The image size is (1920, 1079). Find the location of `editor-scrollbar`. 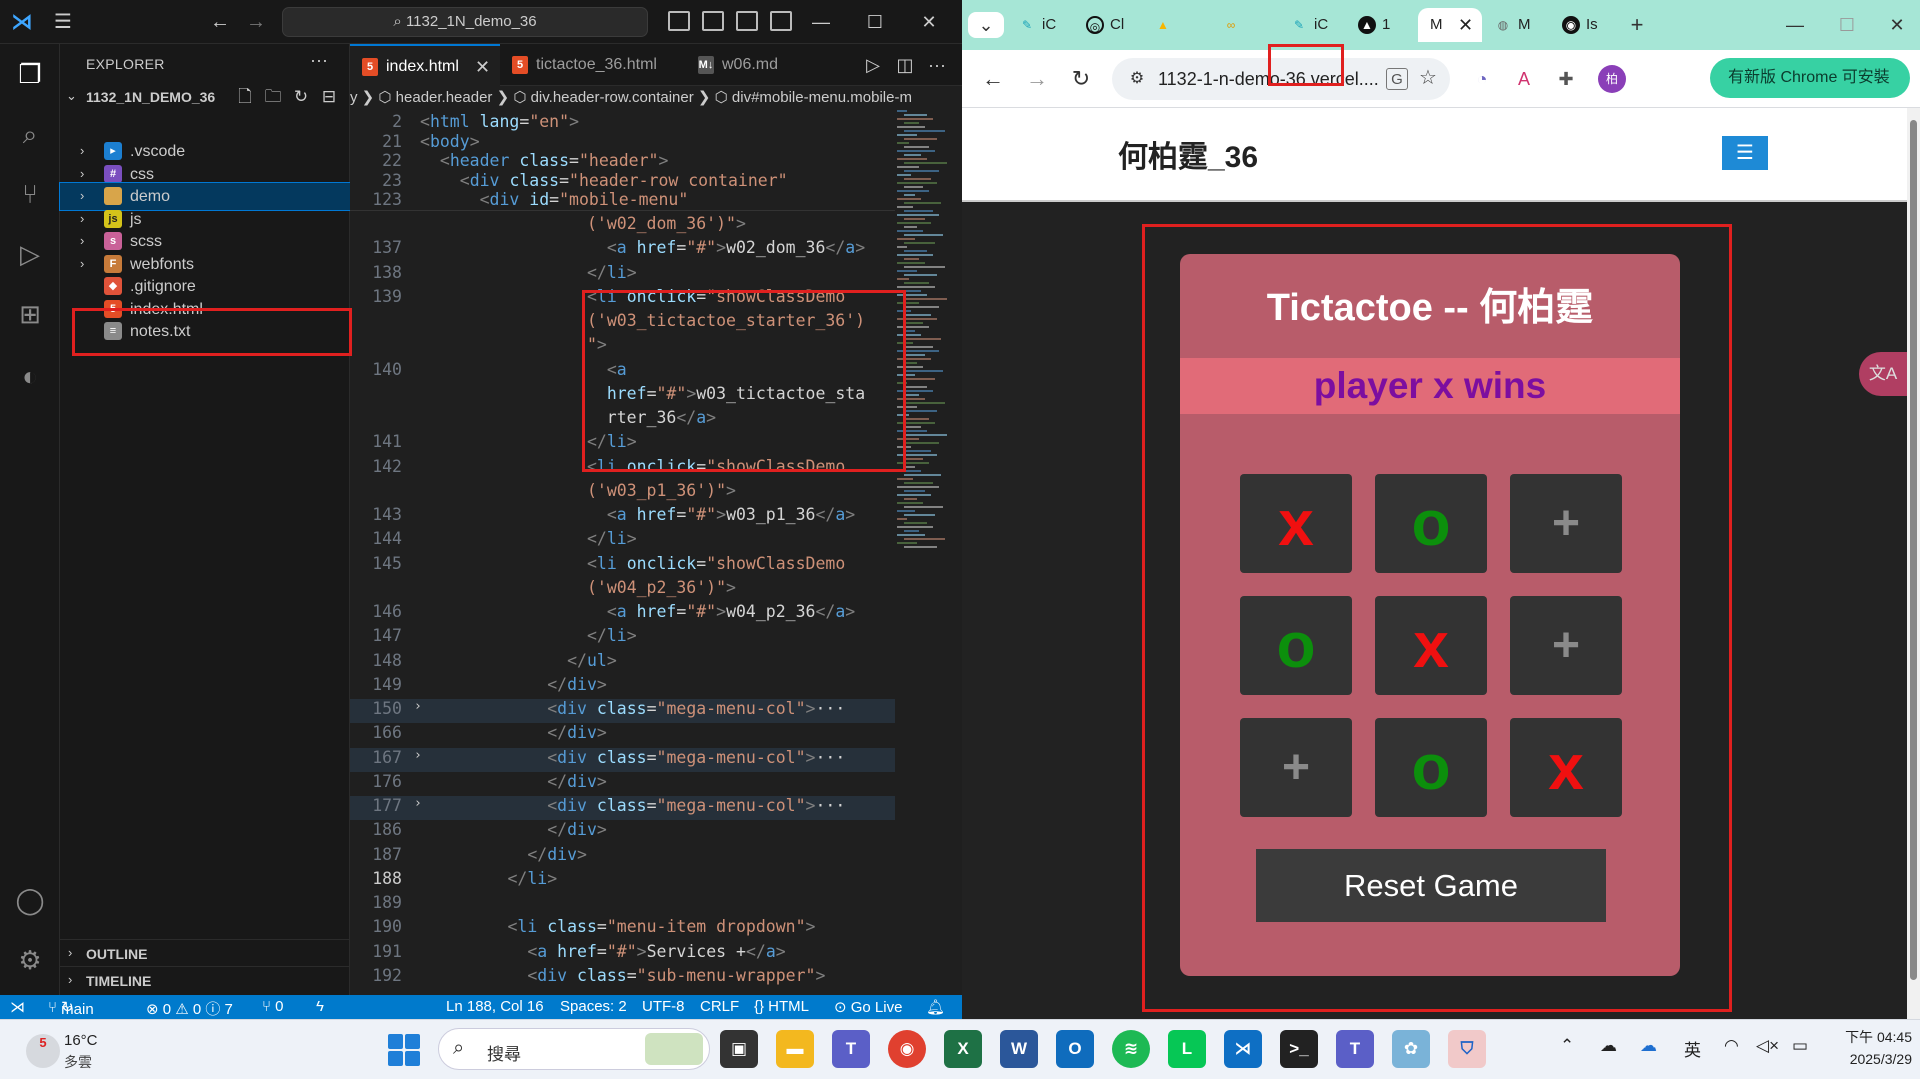

editor-scrollbar is located at coordinates (956, 552).